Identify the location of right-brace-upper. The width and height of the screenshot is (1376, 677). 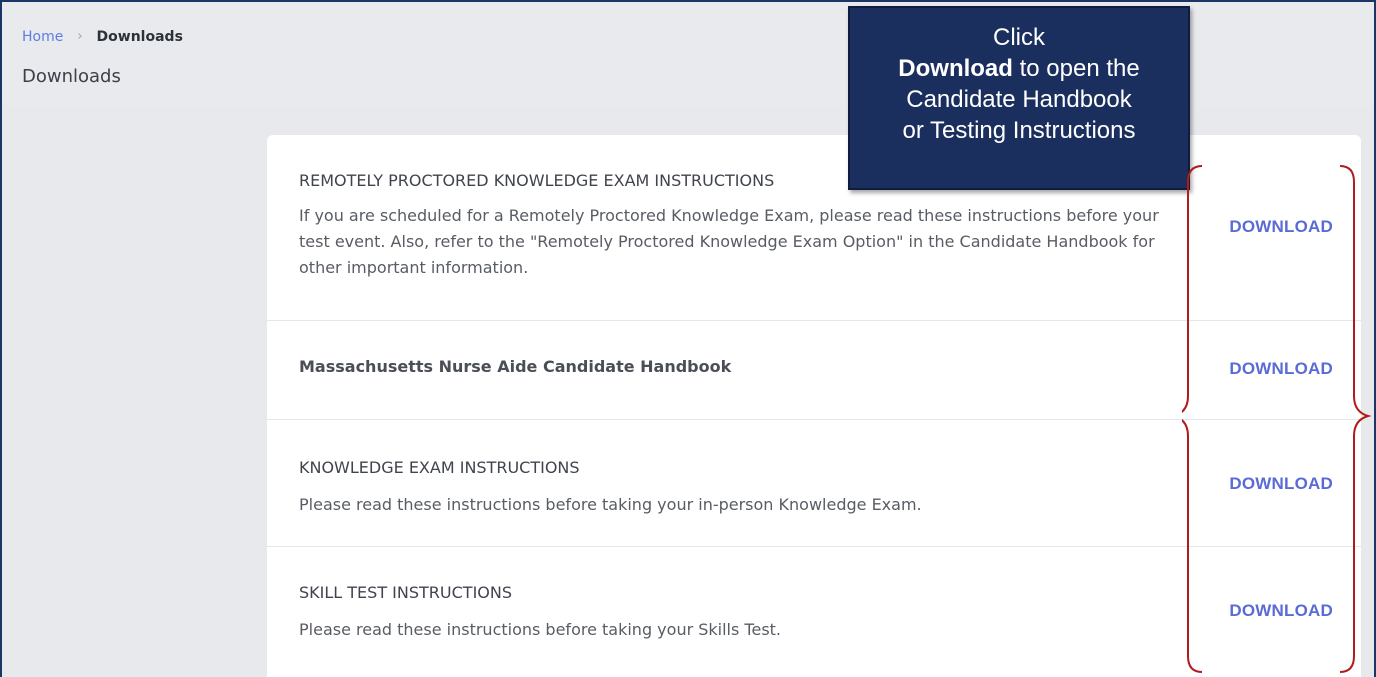
(1355, 301).